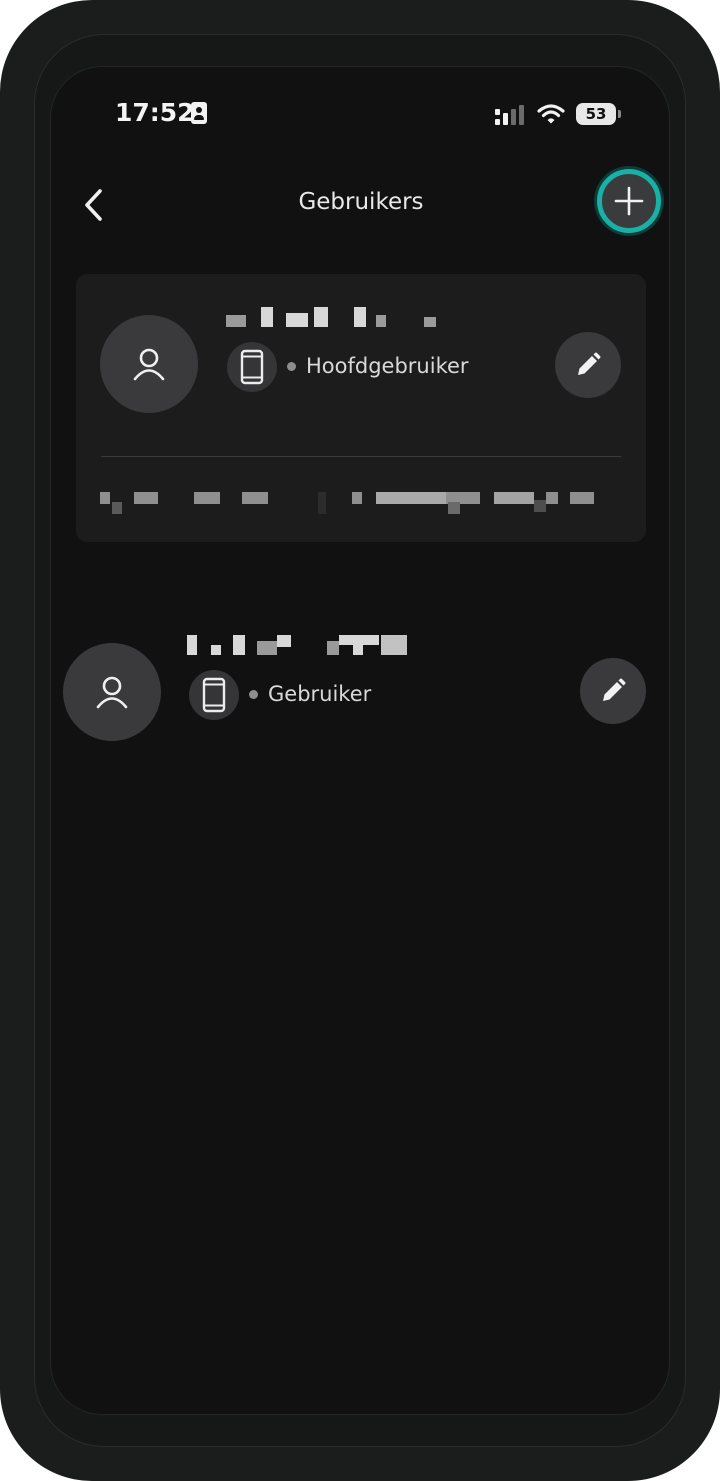 The width and height of the screenshot is (720, 1481). I want to click on plus-icon, so click(629, 201).